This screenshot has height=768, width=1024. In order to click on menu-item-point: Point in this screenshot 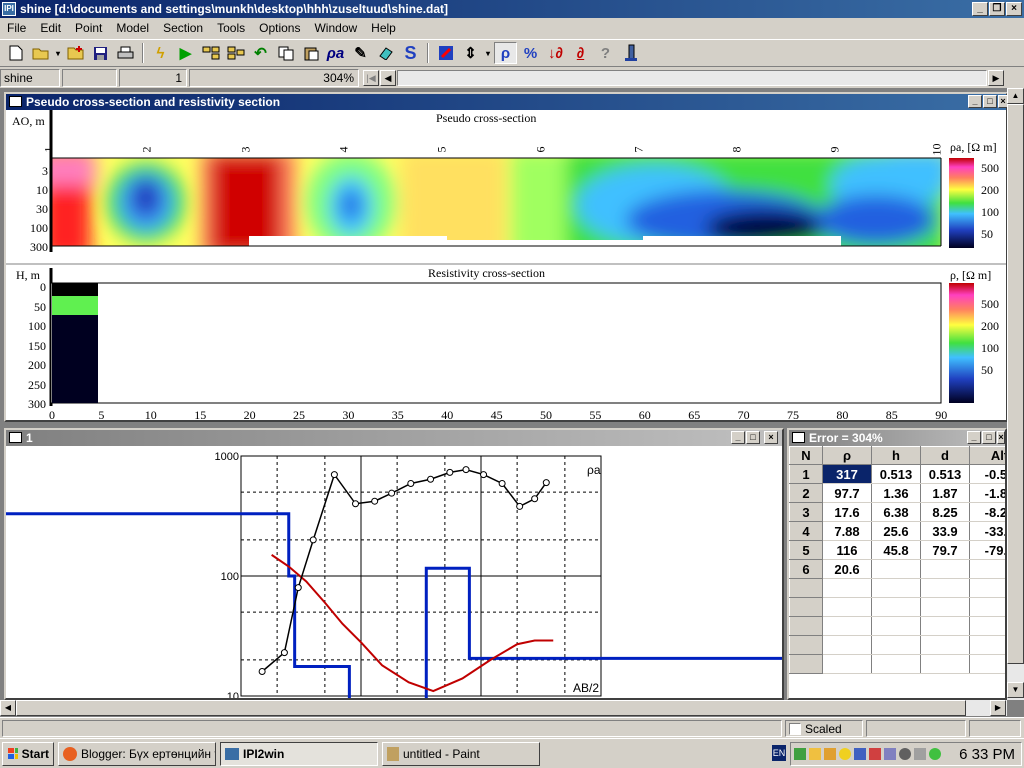, I will do `click(88, 28)`.